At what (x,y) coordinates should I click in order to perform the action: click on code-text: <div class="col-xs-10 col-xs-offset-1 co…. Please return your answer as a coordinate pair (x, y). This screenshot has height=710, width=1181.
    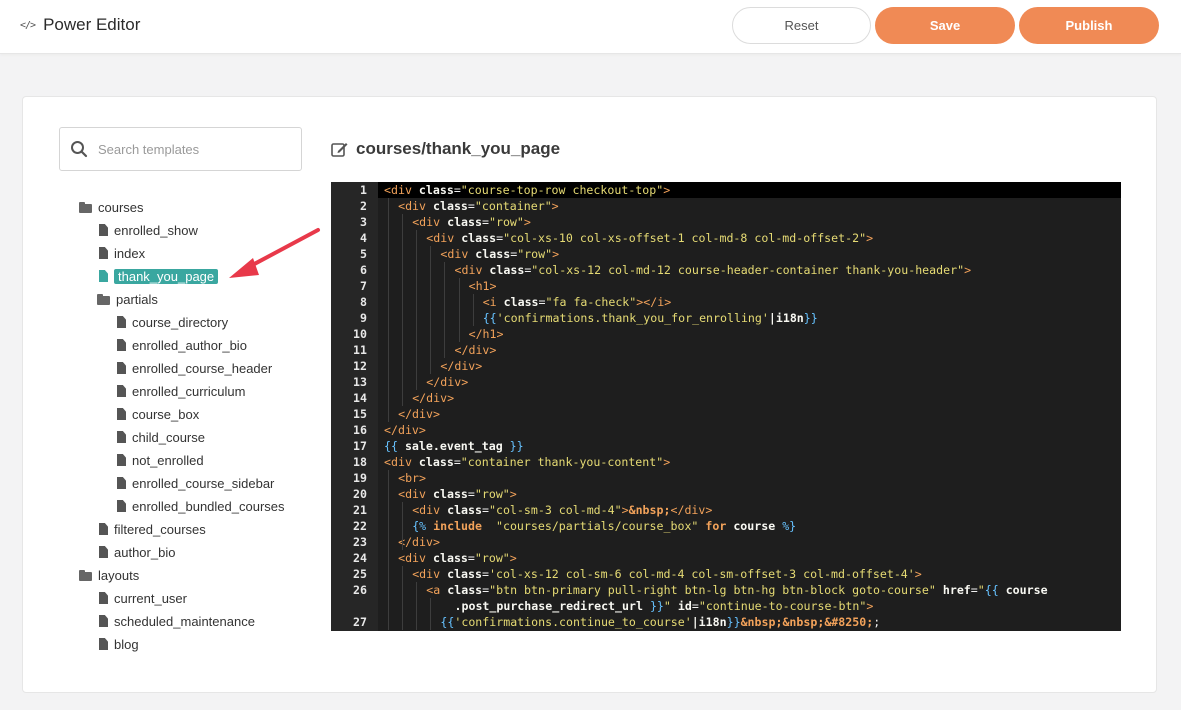
    Looking at the image, I should click on (649, 238).